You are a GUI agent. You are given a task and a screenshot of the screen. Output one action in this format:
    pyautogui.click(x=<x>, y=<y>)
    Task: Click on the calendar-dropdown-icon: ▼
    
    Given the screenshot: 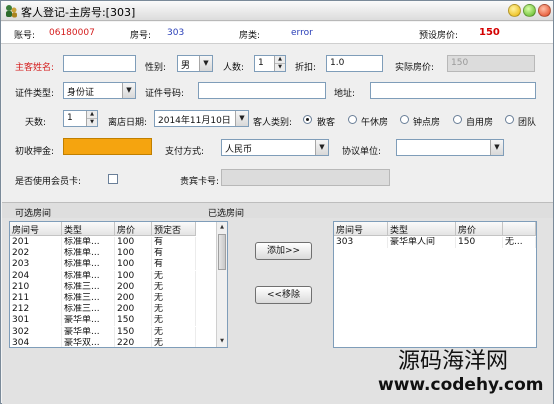 What is the action you would take?
    pyautogui.click(x=241, y=118)
    